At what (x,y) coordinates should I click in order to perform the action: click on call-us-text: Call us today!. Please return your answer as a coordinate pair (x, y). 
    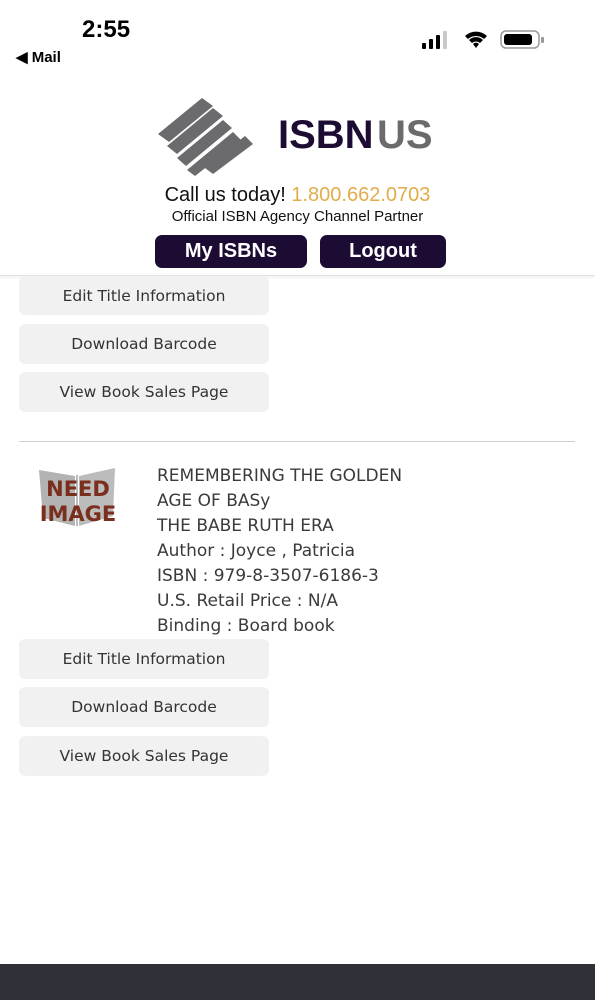
    Looking at the image, I should click on (228, 195).